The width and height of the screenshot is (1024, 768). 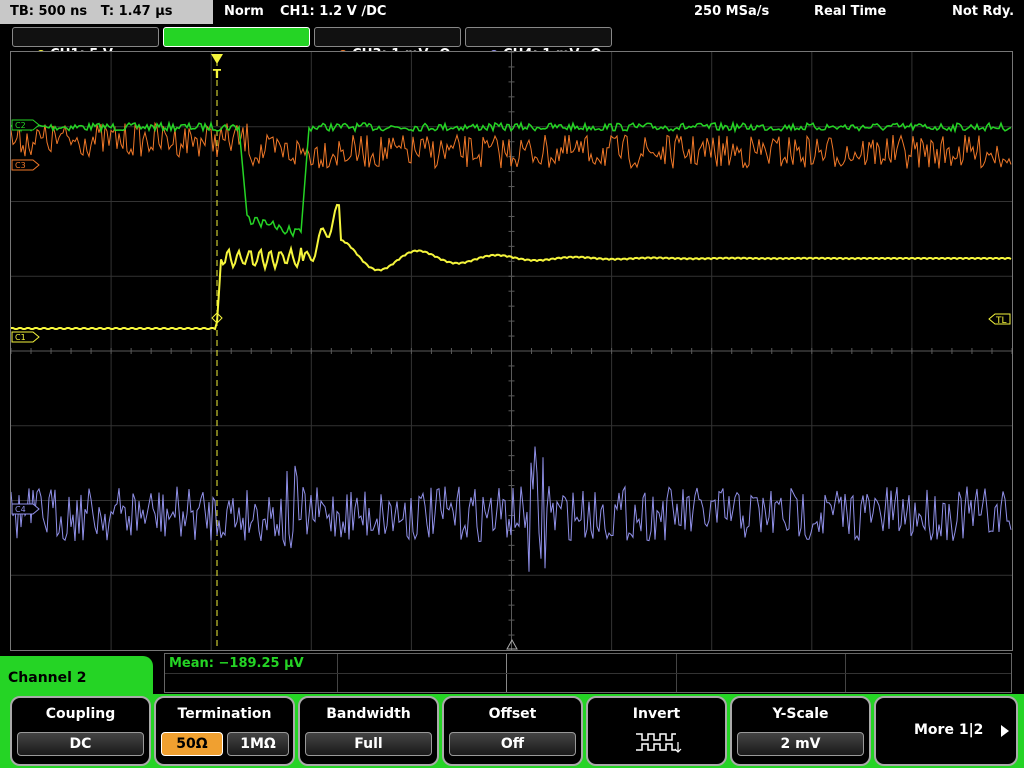 I want to click on channel-1-marker: C1, so click(x=25, y=337).